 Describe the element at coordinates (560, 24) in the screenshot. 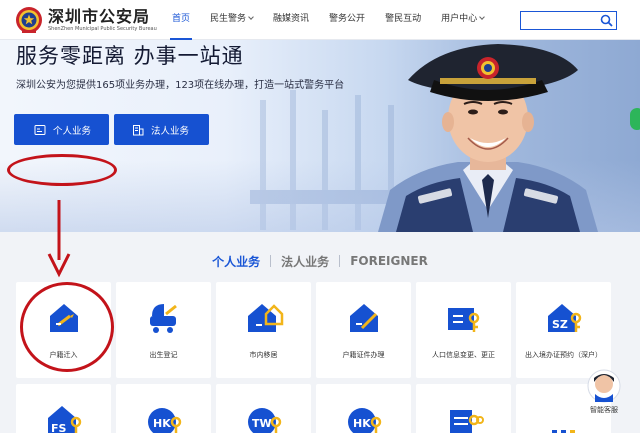

I see `search-input` at that location.